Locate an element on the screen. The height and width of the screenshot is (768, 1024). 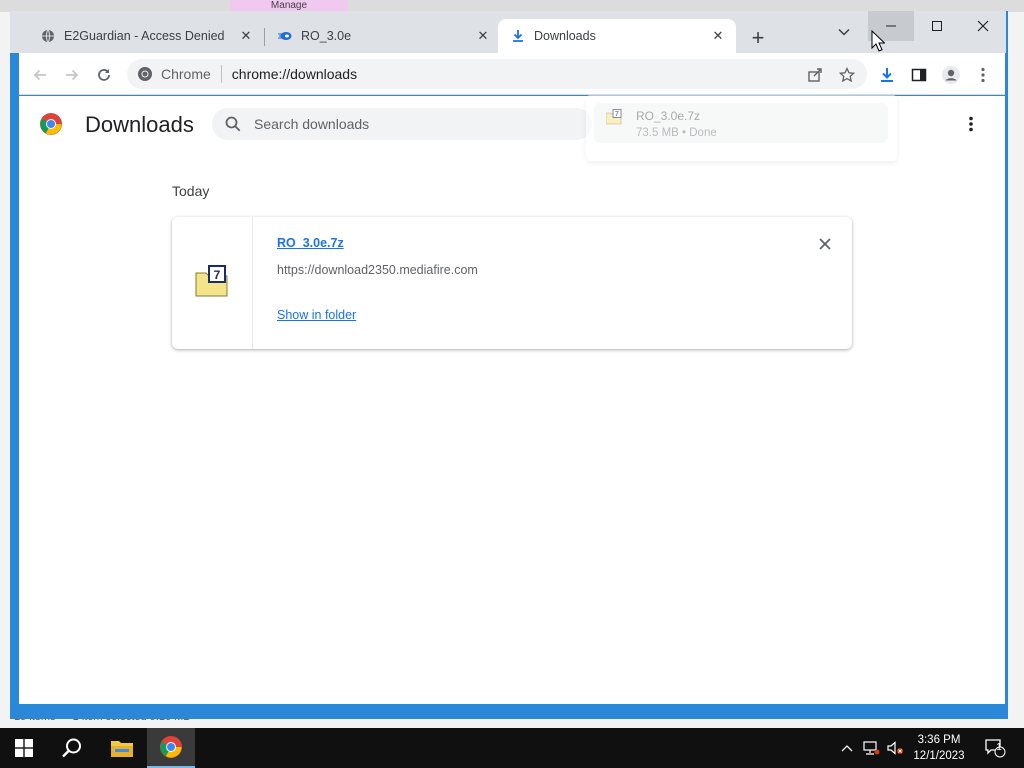
date-section-label: Today is located at coordinates (191, 191).